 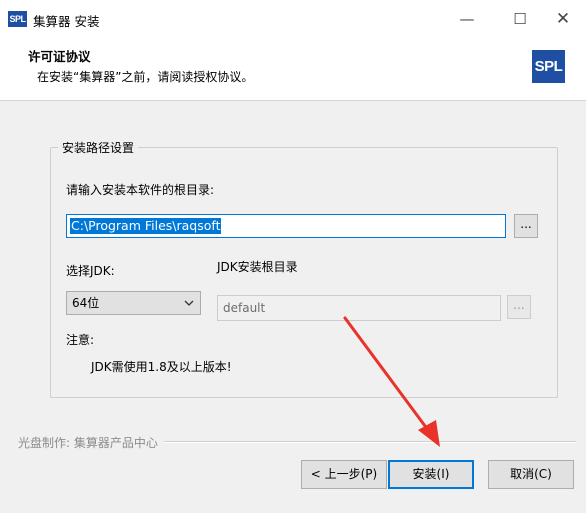 I want to click on footer-divider, so click(x=370, y=442).